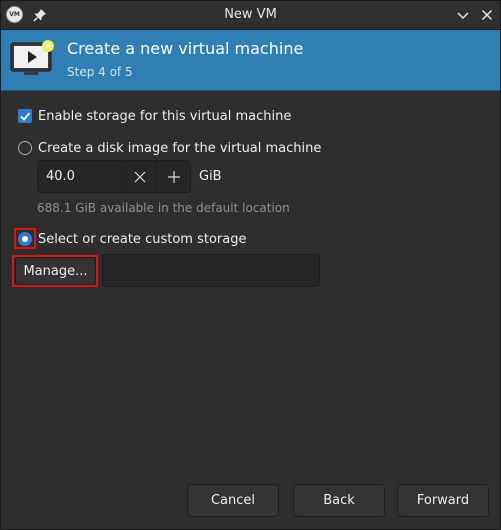 The height and width of the screenshot is (530, 501). I want to click on increment-button, so click(173, 176).